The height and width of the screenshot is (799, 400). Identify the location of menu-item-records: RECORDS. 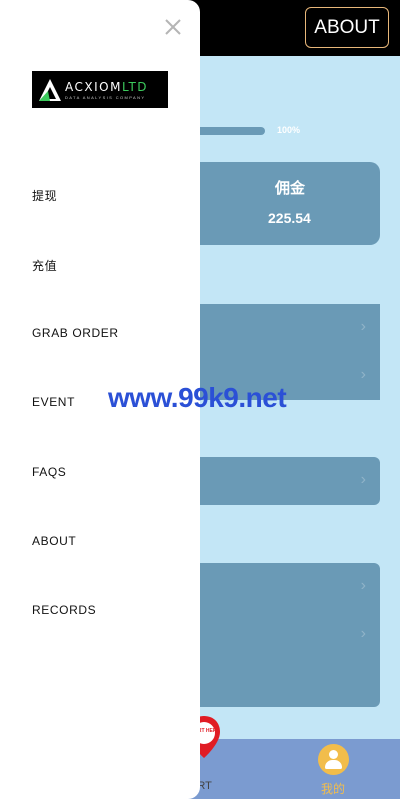
(64, 610).